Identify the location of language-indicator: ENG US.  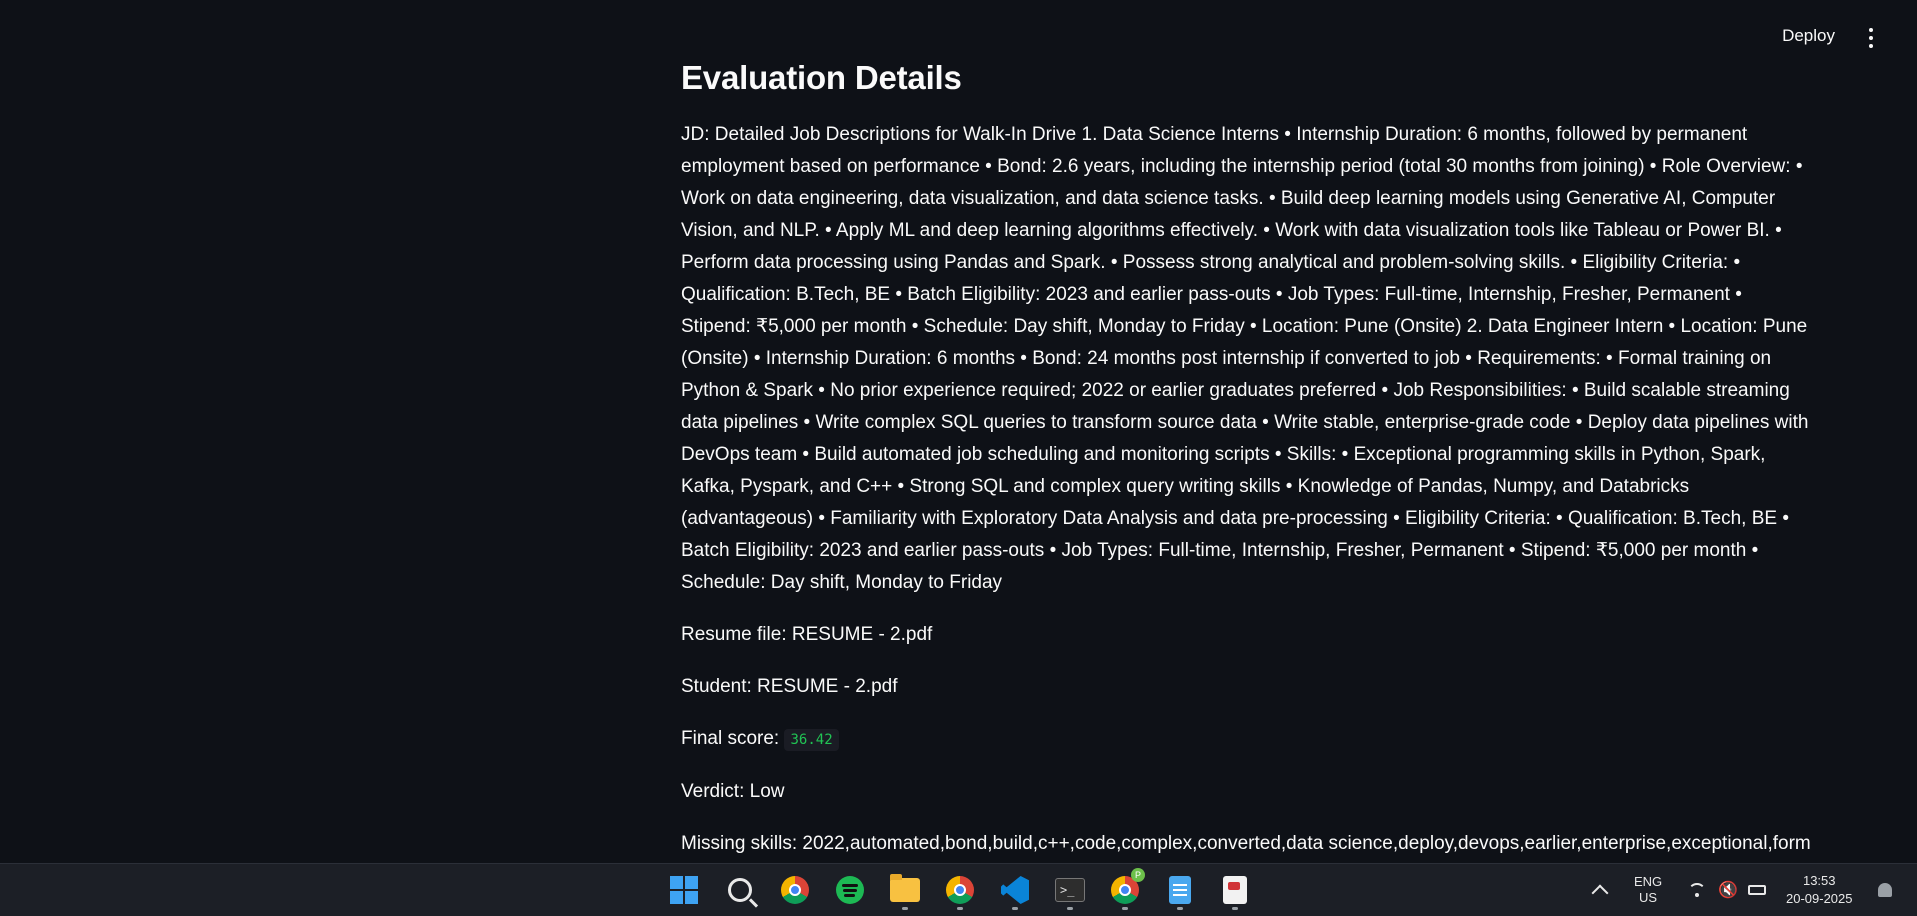
(1648, 890).